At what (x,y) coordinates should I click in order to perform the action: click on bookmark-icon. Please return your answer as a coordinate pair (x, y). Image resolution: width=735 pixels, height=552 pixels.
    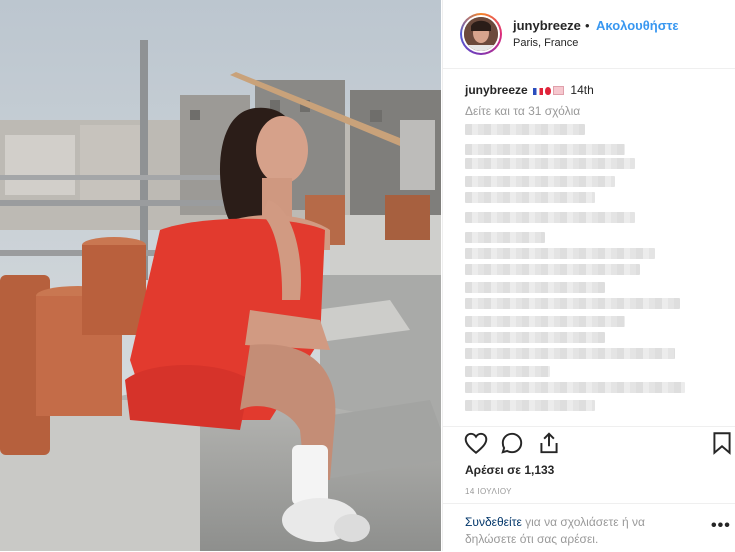
    Looking at the image, I should click on (722, 443).